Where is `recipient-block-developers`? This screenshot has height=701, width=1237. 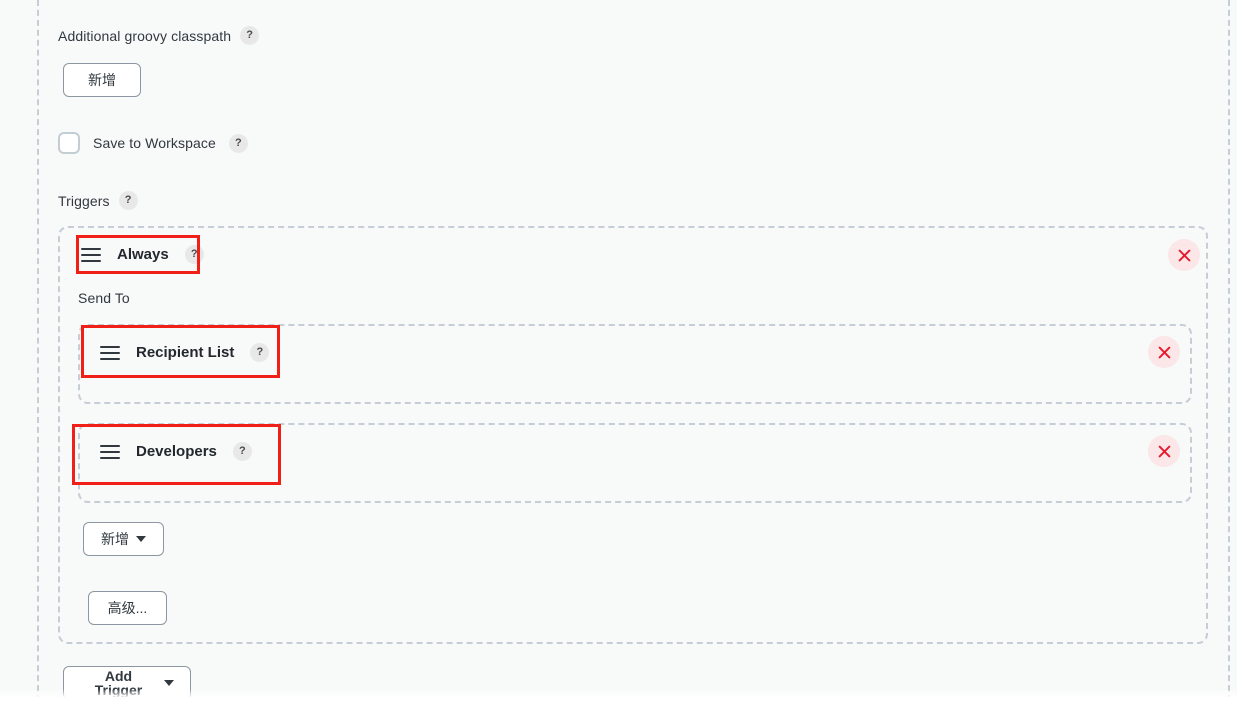
recipient-block-developers is located at coordinates (635, 463).